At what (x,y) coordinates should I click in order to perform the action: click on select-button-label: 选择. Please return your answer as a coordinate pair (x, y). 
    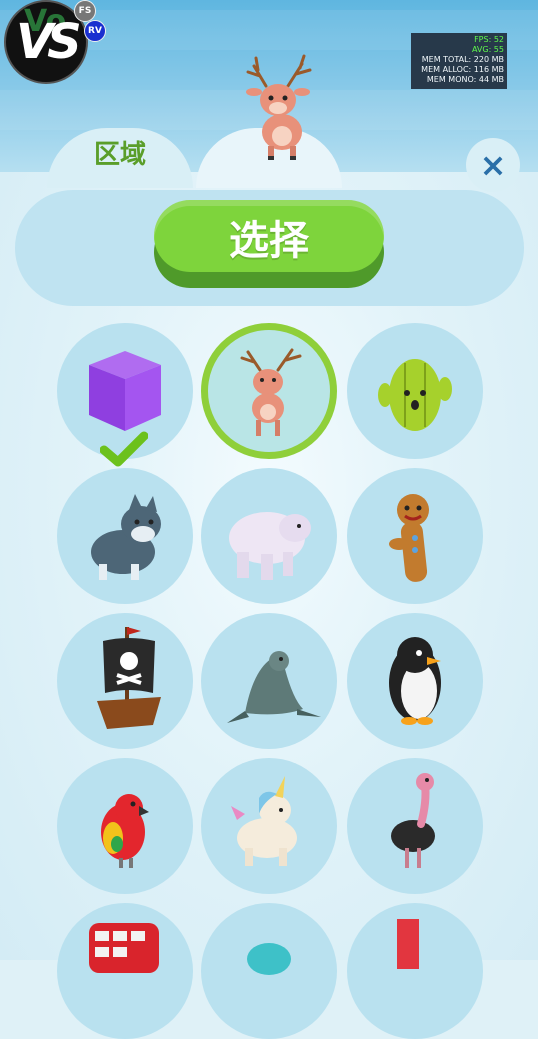
    Looking at the image, I should click on (269, 241).